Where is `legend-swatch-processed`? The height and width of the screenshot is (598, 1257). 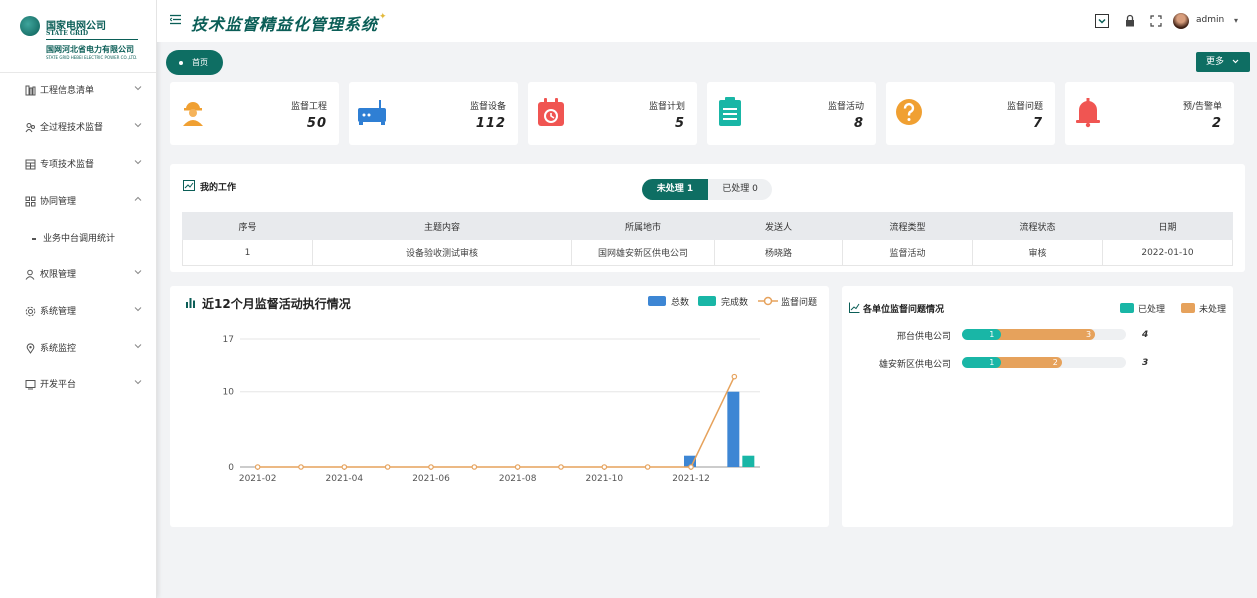
legend-swatch-processed is located at coordinates (1127, 308).